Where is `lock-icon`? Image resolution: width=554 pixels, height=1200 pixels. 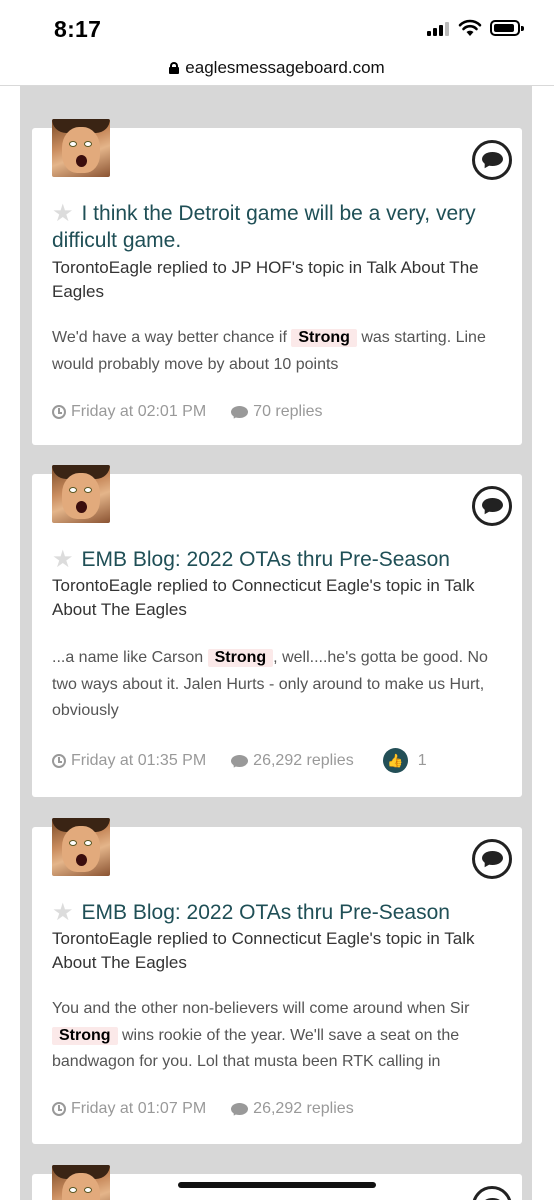
lock-icon is located at coordinates (174, 68).